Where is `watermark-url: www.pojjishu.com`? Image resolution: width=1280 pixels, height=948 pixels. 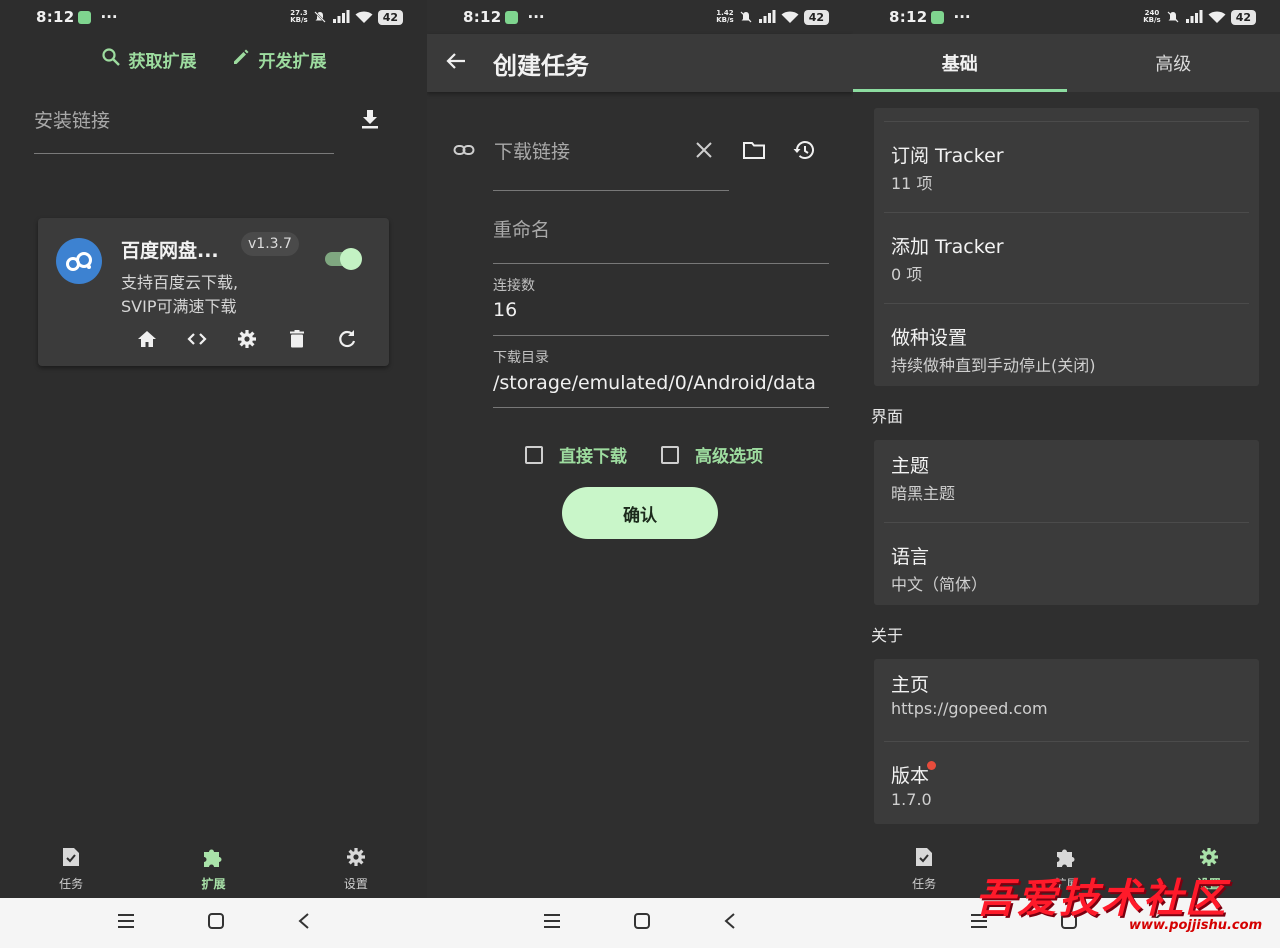 watermark-url: www.pojjishu.com is located at coordinates (1200, 925).